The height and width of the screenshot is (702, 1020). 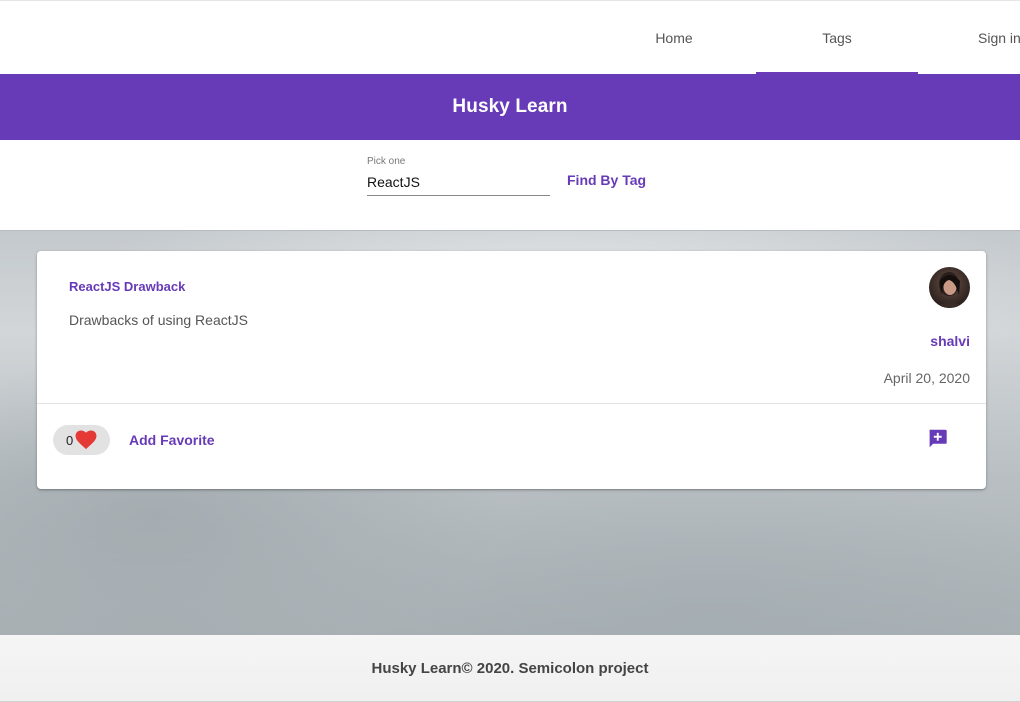 I want to click on footer-text: Husky Learn© 2020. Semicolon project, so click(x=510, y=668).